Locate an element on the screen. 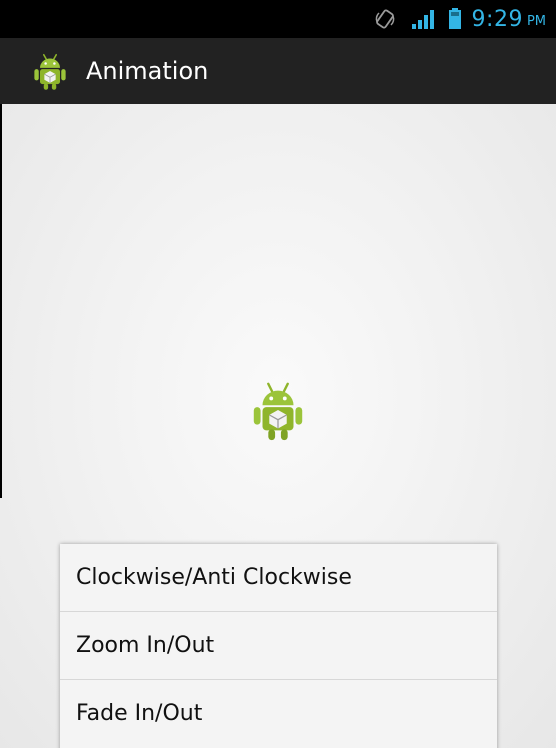 Image resolution: width=556 pixels, height=748 pixels. menu-item-zoom: Zoom In/Out is located at coordinates (278, 646).